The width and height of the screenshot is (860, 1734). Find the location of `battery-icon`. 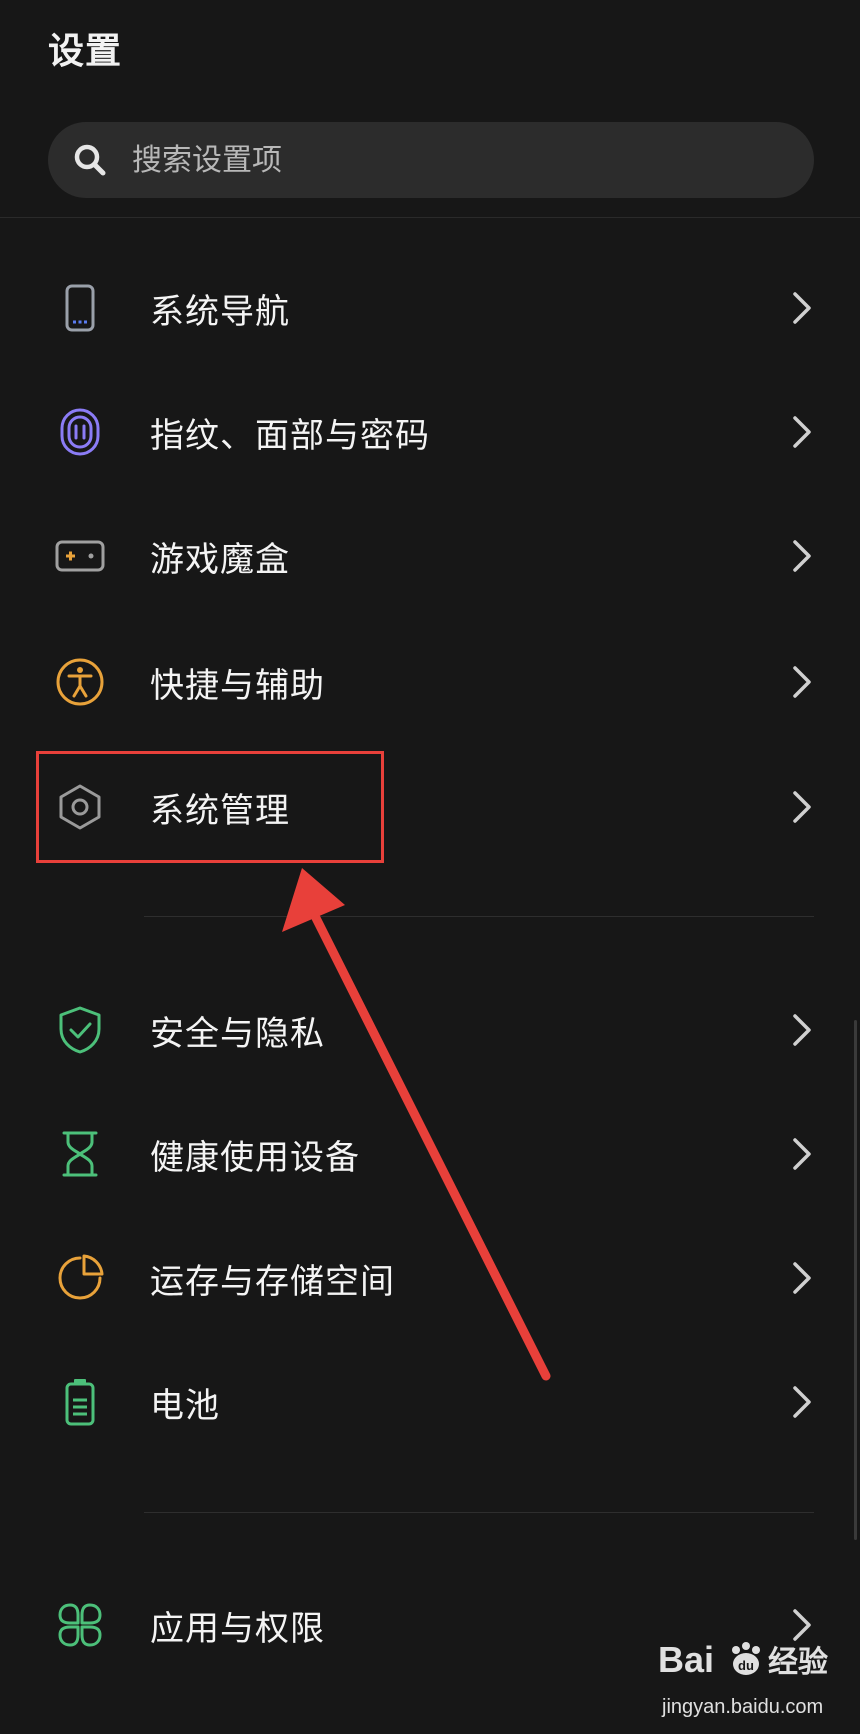

battery-icon is located at coordinates (80, 1402).